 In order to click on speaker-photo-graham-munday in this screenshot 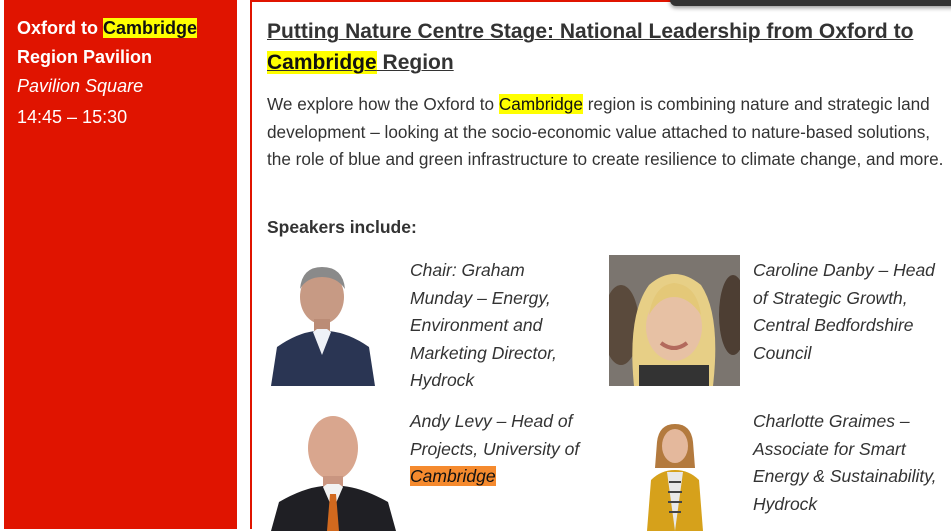, I will do `click(321, 320)`.